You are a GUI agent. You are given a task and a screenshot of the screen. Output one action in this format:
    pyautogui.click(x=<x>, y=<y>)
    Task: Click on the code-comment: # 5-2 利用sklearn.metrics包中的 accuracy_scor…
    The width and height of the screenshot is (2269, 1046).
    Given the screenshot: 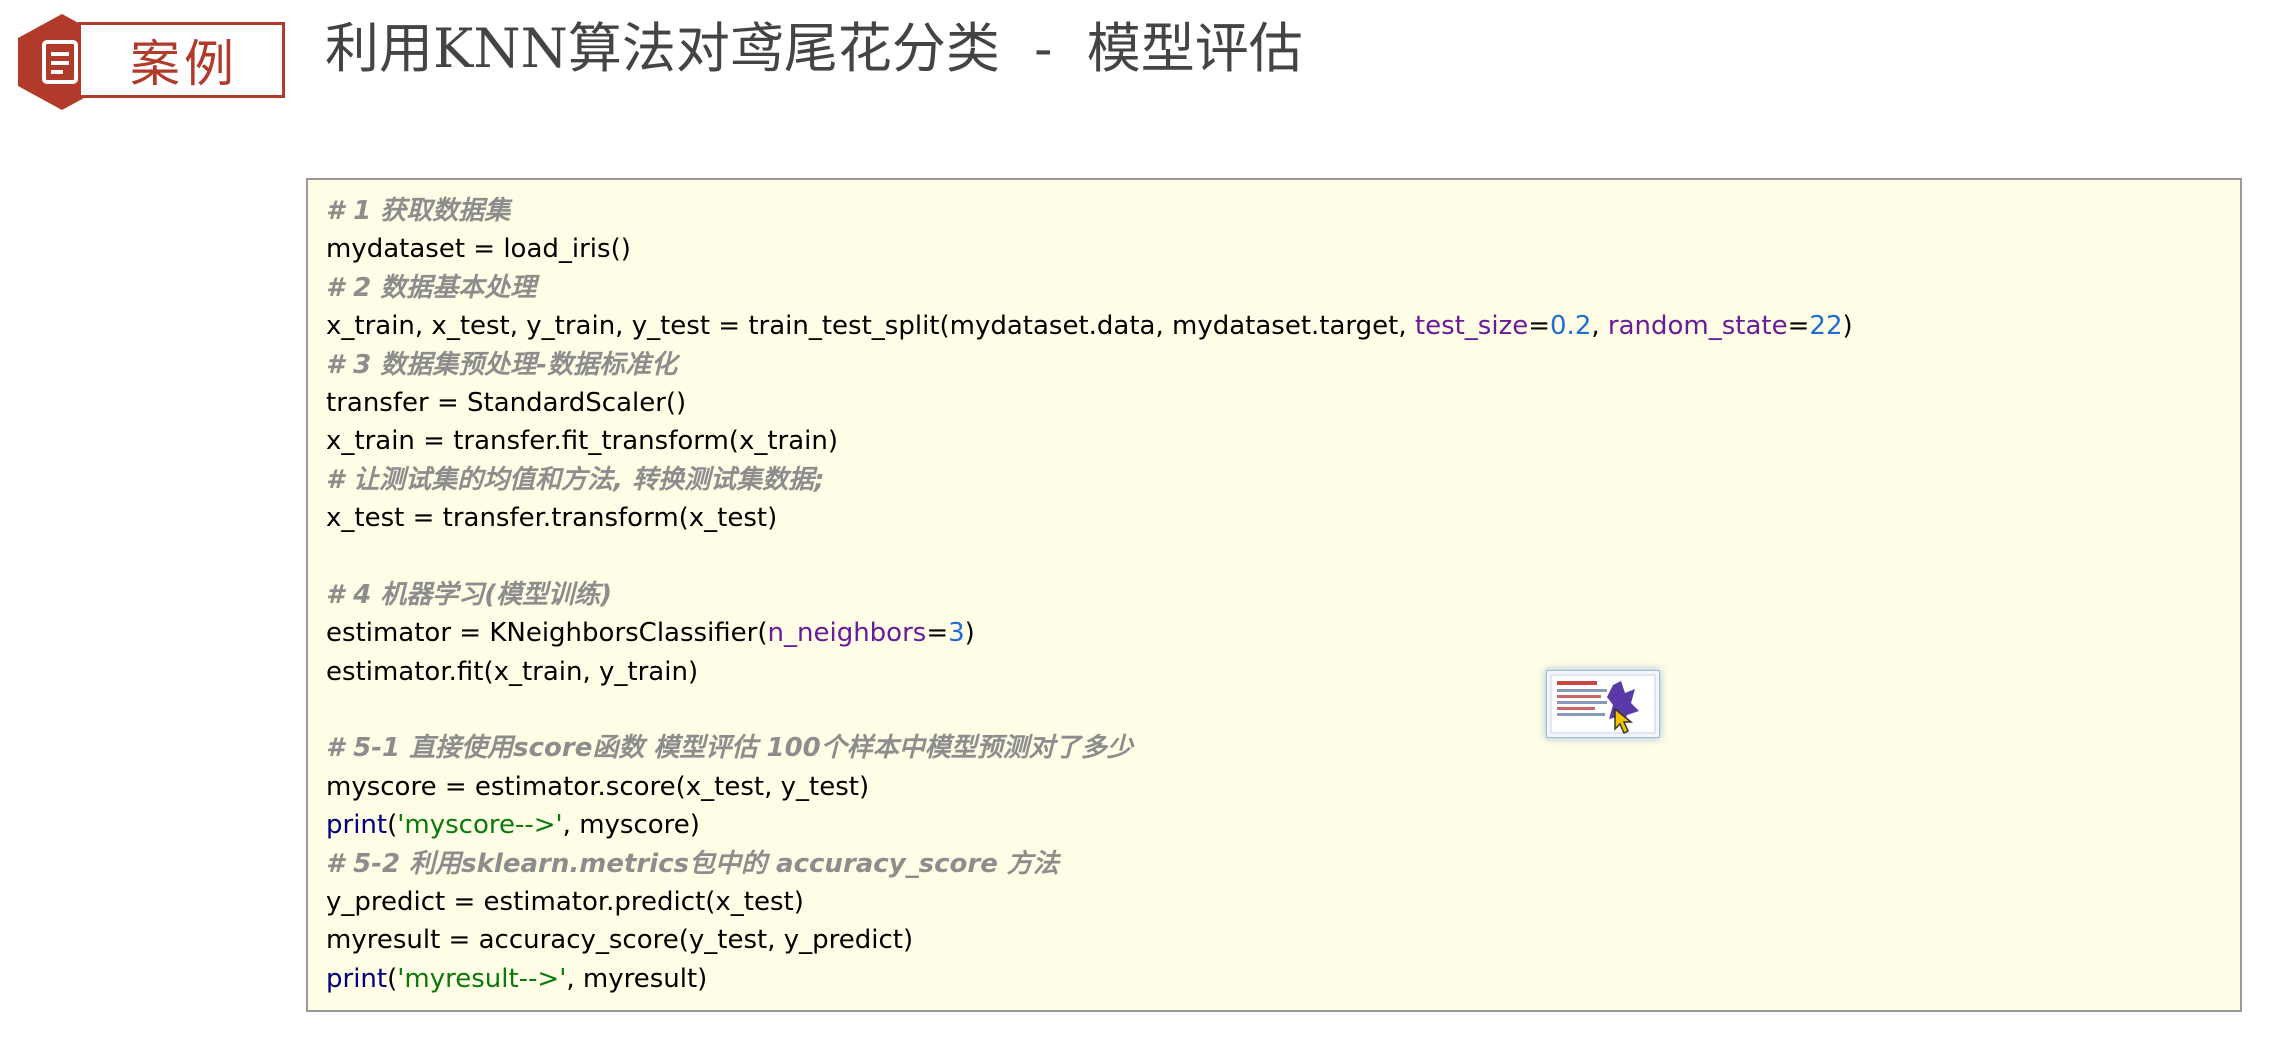 What is the action you would take?
    pyautogui.click(x=692, y=863)
    